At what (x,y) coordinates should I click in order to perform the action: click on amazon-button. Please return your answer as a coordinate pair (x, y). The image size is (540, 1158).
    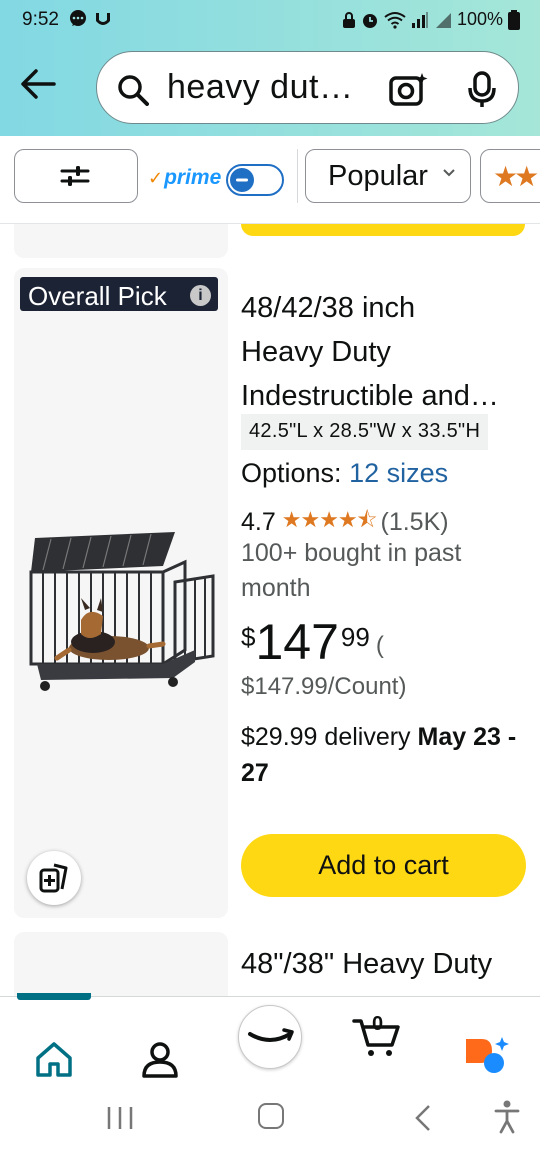
    Looking at the image, I should click on (270, 1037).